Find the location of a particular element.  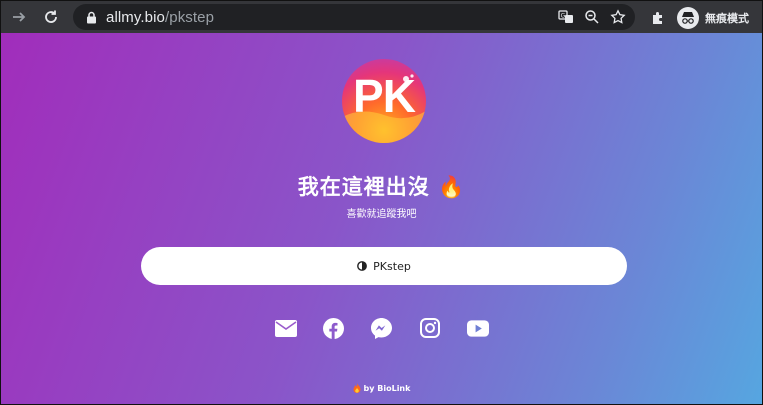

forward-button is located at coordinates (19, 17).